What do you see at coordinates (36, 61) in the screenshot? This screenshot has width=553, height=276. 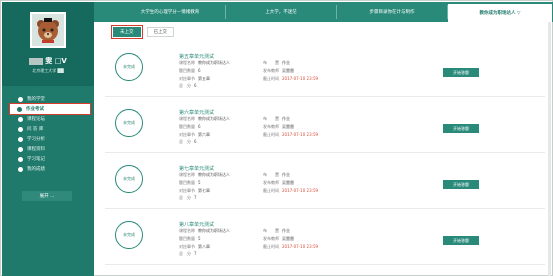 I see `username-redacted` at bounding box center [36, 61].